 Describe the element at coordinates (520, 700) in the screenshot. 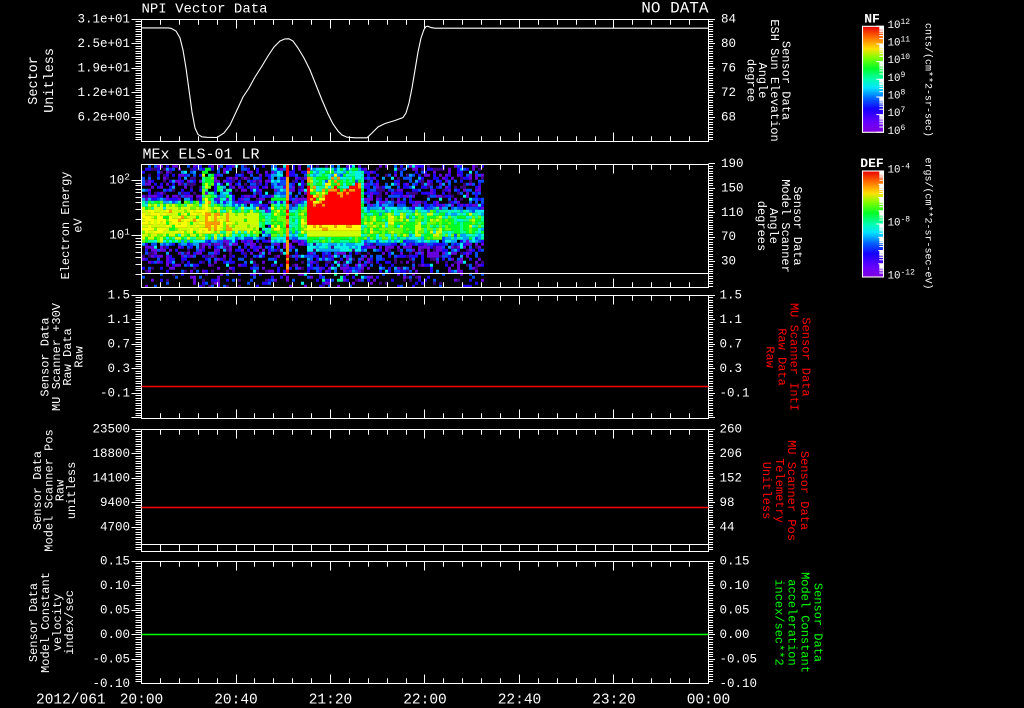

I see `svg-text: 22:40` at that location.